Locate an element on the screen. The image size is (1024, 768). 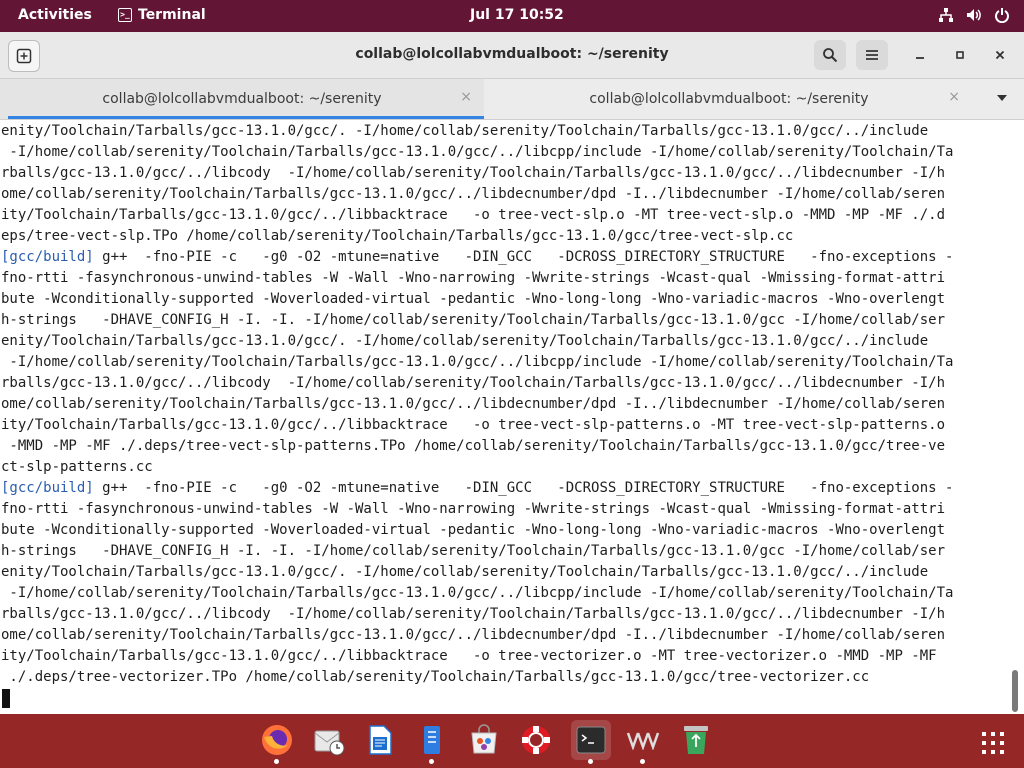
dock-files is located at coordinates (432, 742).